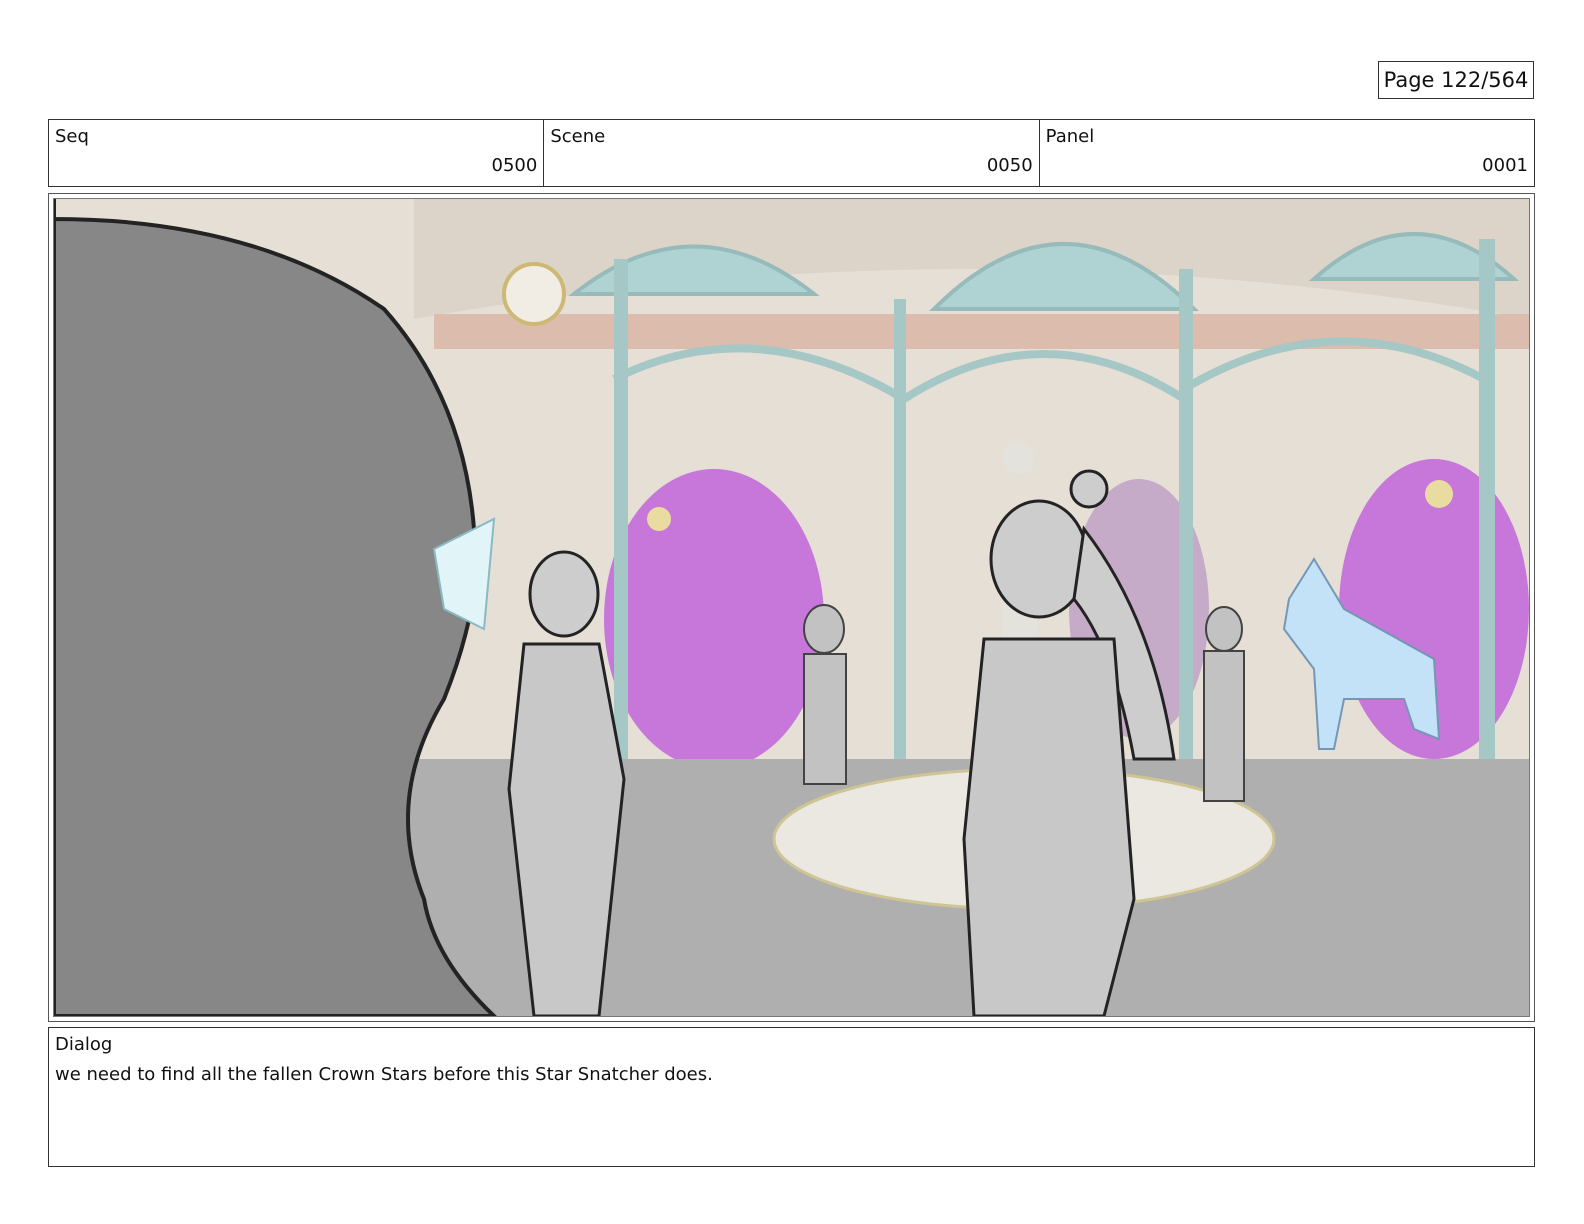 This screenshot has width=1584, height=1224. I want to click on scene-value: 0050, so click(1009, 165).